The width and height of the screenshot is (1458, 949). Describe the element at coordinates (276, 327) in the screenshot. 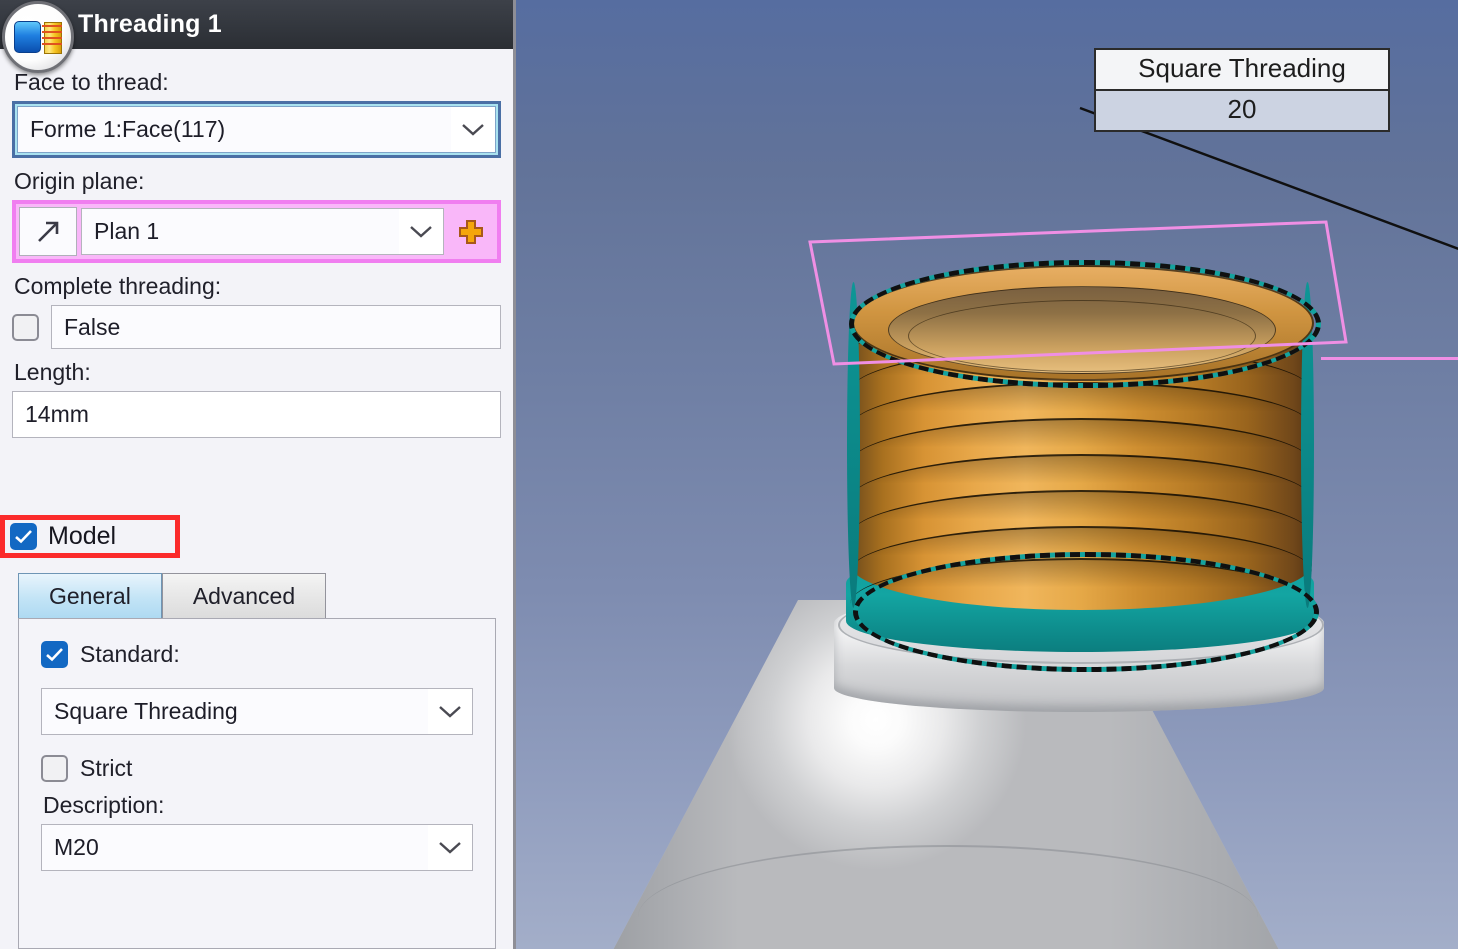

I see `complete-threading-field: False` at that location.